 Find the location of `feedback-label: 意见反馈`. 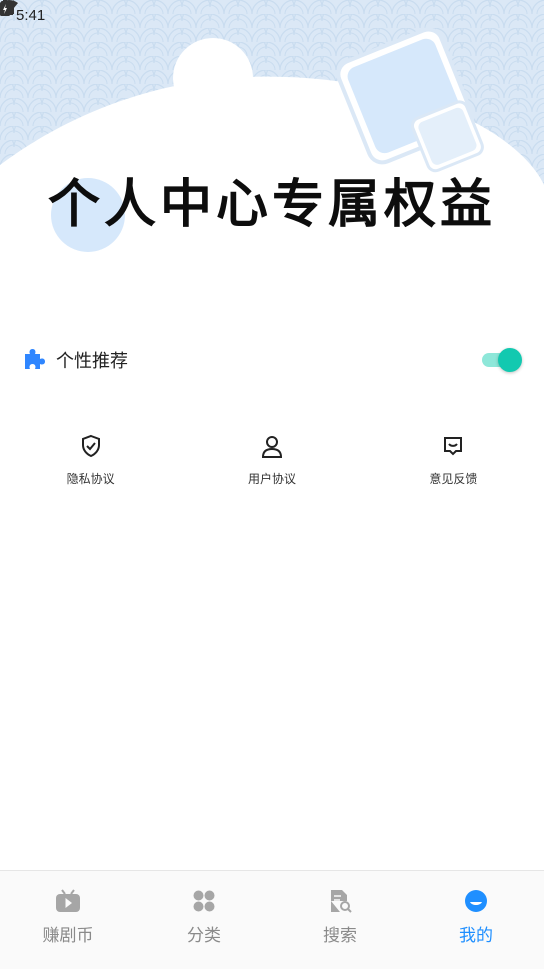

feedback-label: 意见反馈 is located at coordinates (453, 479).